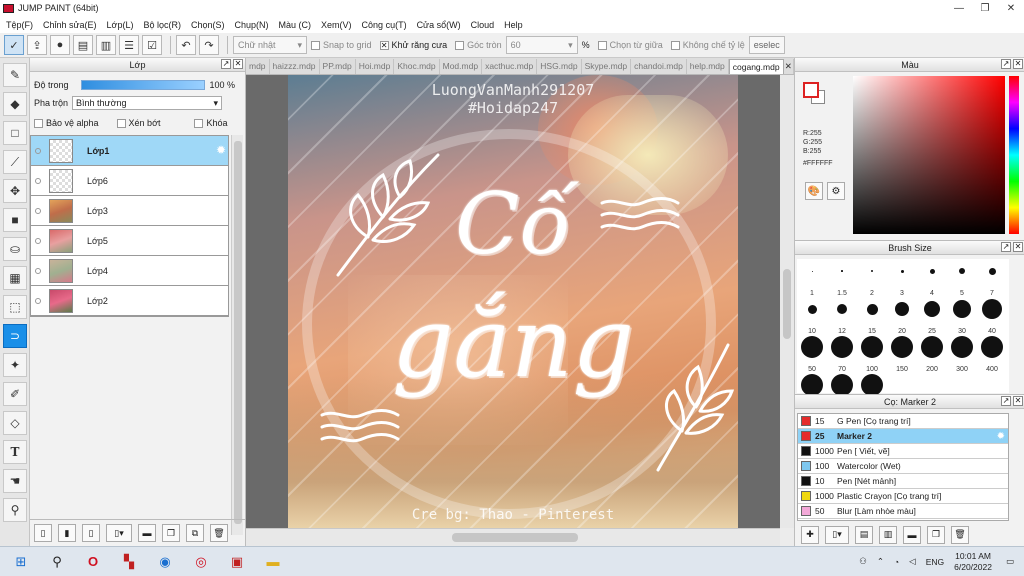 The image size is (1024, 576). Describe the element at coordinates (129, 211) in the screenshot. I see `layer-row: Lớp3` at that location.